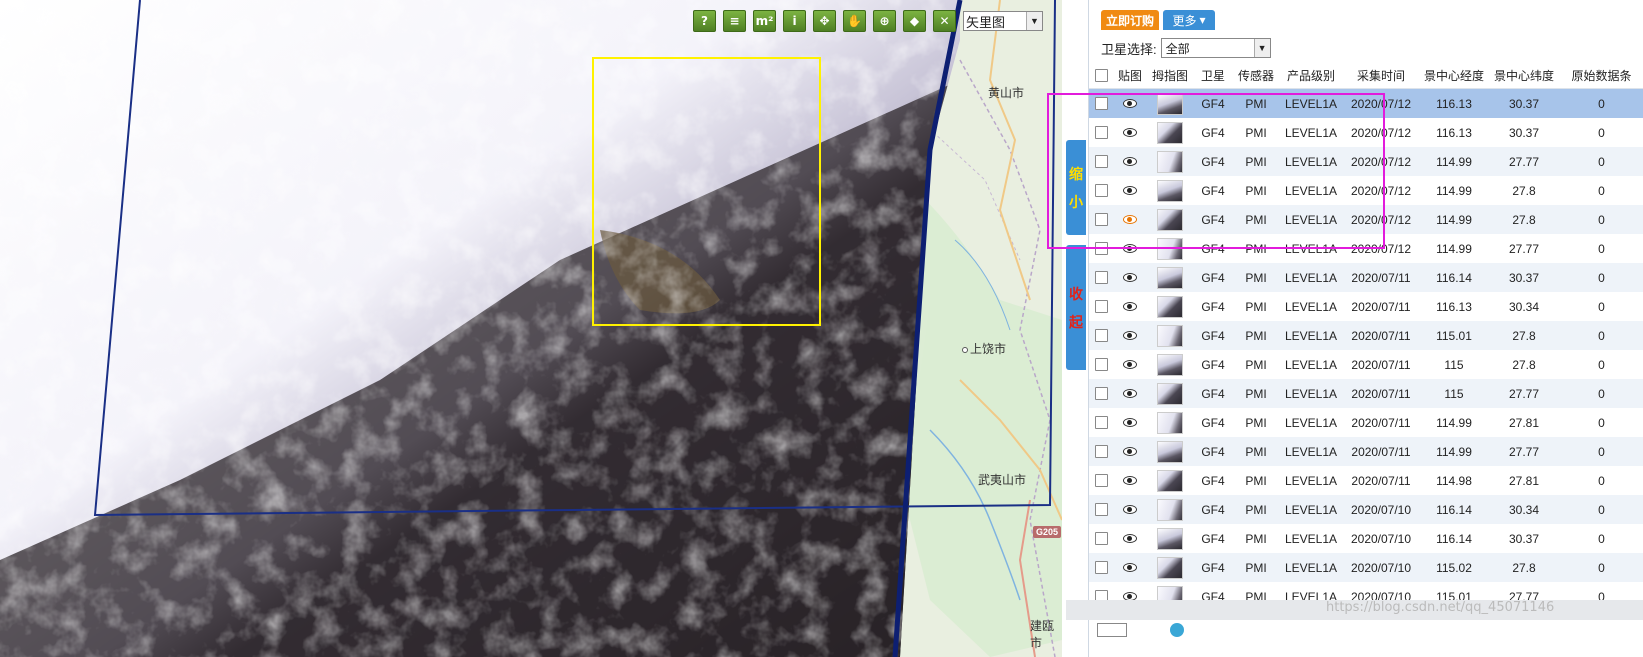 Image resolution: width=1643 pixels, height=657 pixels. Describe the element at coordinates (1076, 187) in the screenshot. I see `shrink-tab: 缩 小` at that location.